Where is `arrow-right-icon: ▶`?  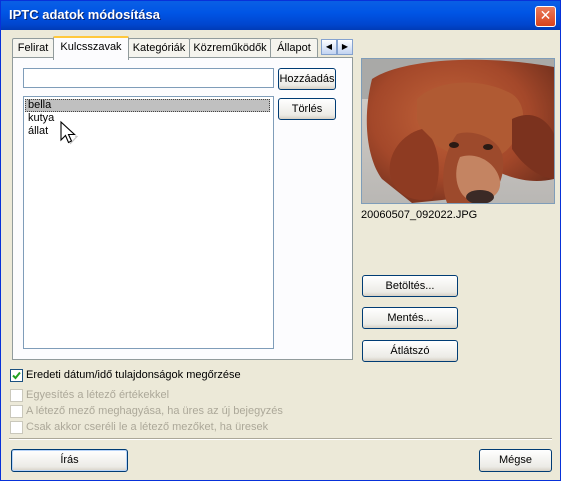
arrow-right-icon: ▶ is located at coordinates (345, 46).